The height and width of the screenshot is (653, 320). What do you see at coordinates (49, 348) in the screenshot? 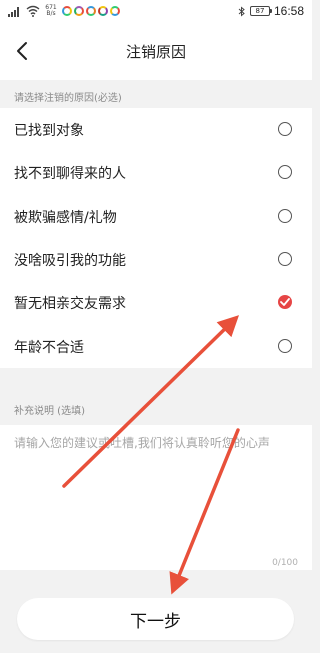
I see `reason-label: 年龄不合适` at bounding box center [49, 348].